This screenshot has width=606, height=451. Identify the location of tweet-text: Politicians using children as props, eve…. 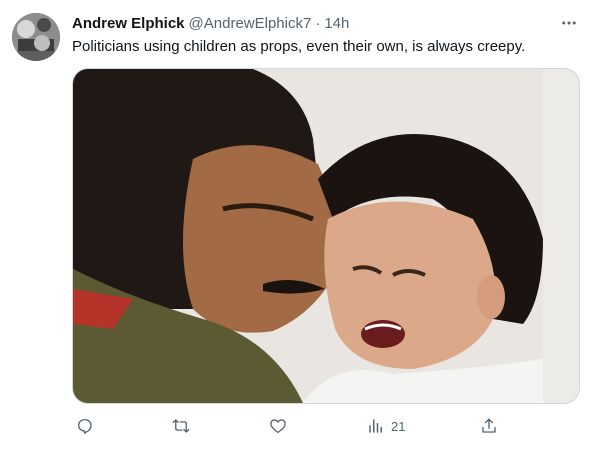
(299, 46).